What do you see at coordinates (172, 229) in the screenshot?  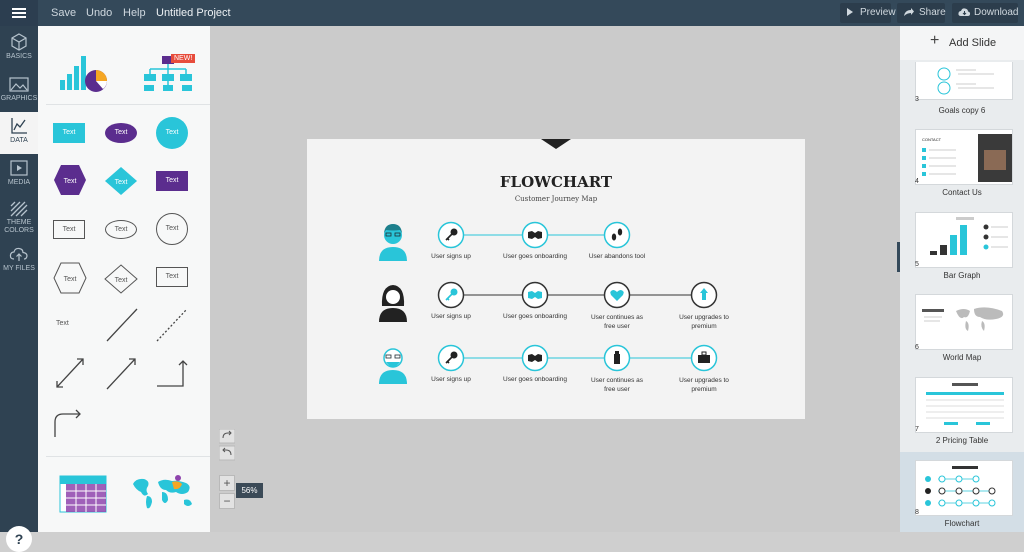 I see `circle-shape-outline: Text` at bounding box center [172, 229].